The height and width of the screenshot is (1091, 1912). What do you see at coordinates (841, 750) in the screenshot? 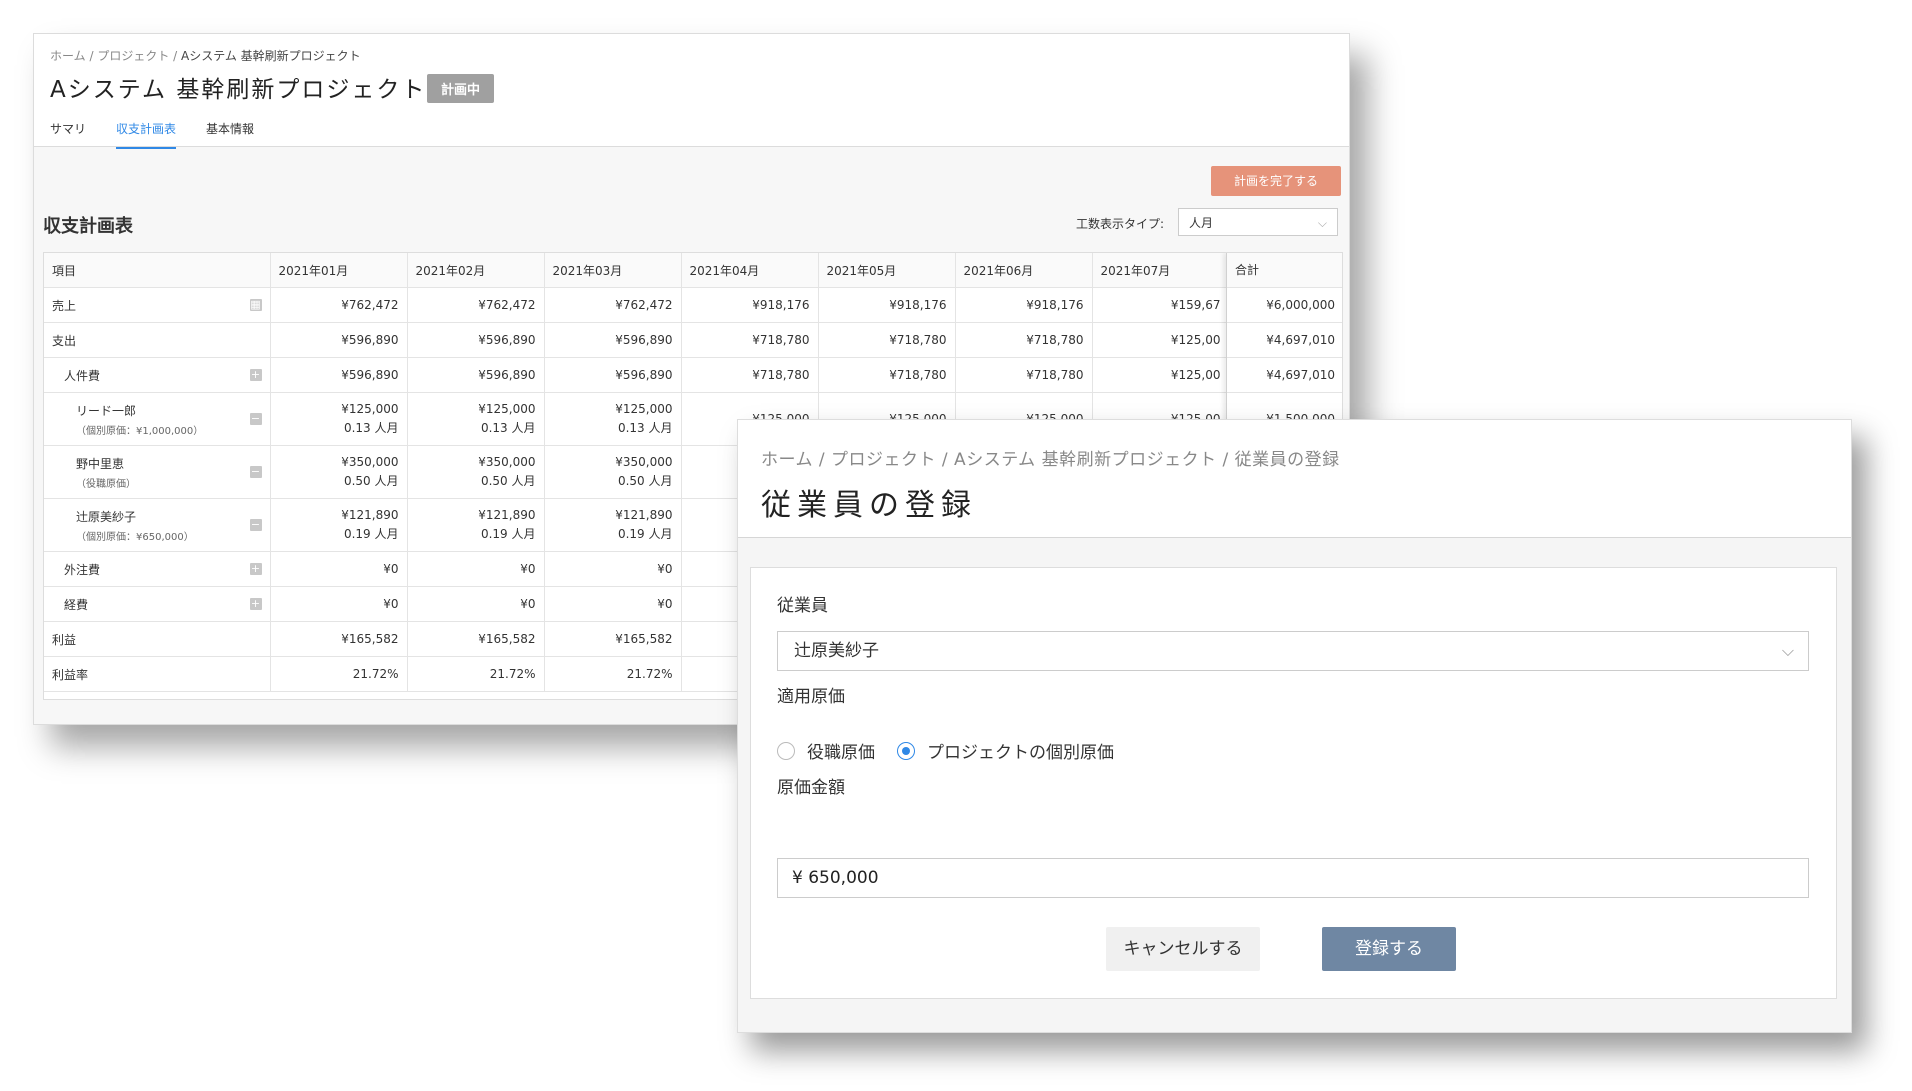
I see `radio-role-cost-label: 役職原価` at bounding box center [841, 750].